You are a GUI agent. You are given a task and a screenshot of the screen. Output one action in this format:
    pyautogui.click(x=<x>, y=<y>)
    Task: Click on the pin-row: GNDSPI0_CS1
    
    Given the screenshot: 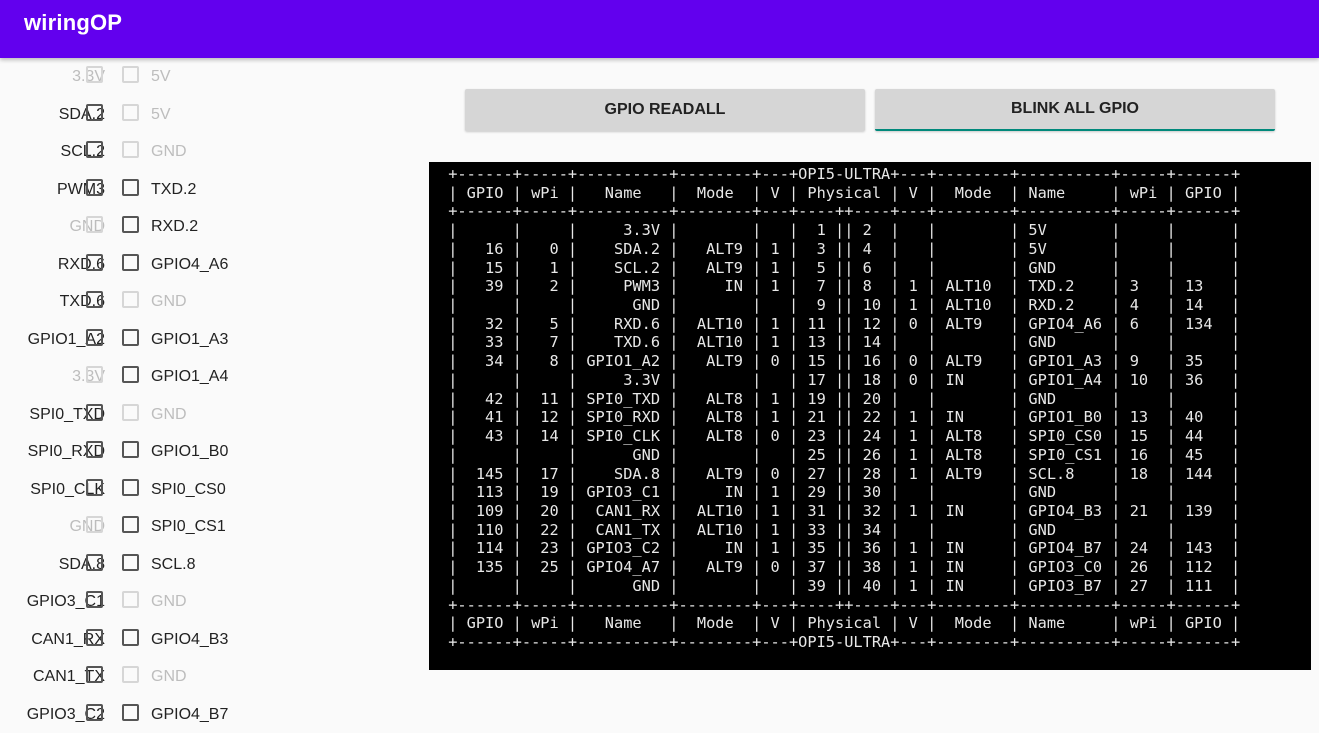 What is the action you would take?
    pyautogui.click(x=120, y=527)
    